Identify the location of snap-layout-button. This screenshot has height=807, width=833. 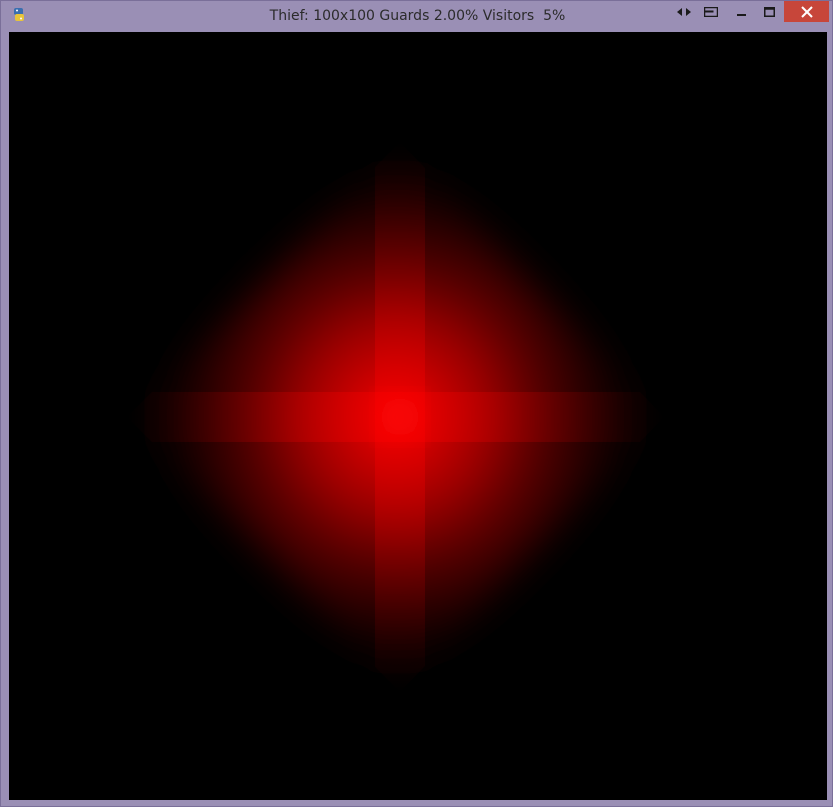
(711, 12).